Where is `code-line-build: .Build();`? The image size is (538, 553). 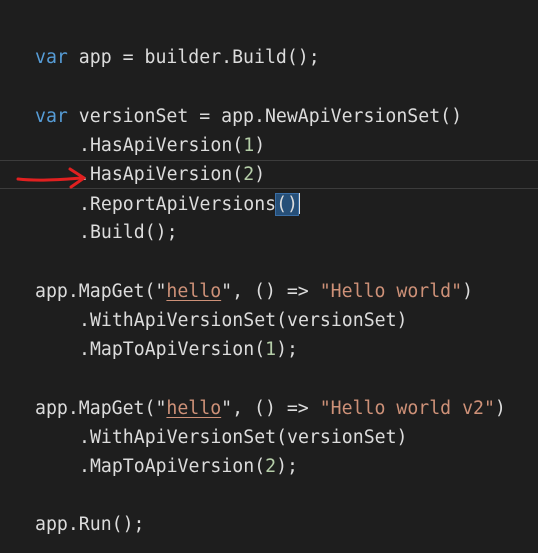
code-line-build: .Build(); is located at coordinates (269, 216).